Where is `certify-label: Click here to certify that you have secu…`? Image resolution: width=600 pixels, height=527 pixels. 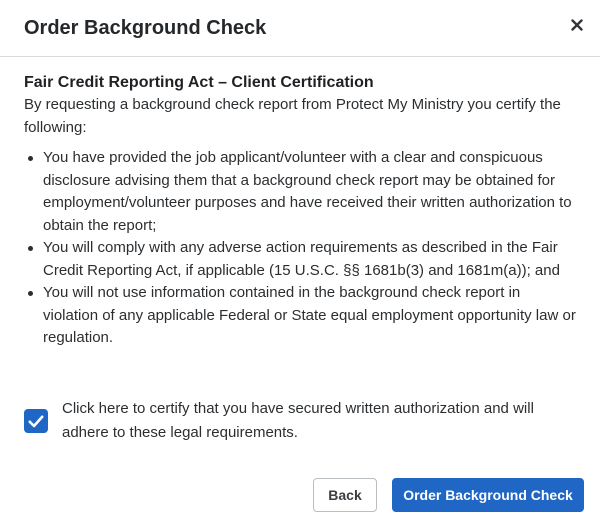 certify-label: Click here to certify that you have secu… is located at coordinates (307, 421).